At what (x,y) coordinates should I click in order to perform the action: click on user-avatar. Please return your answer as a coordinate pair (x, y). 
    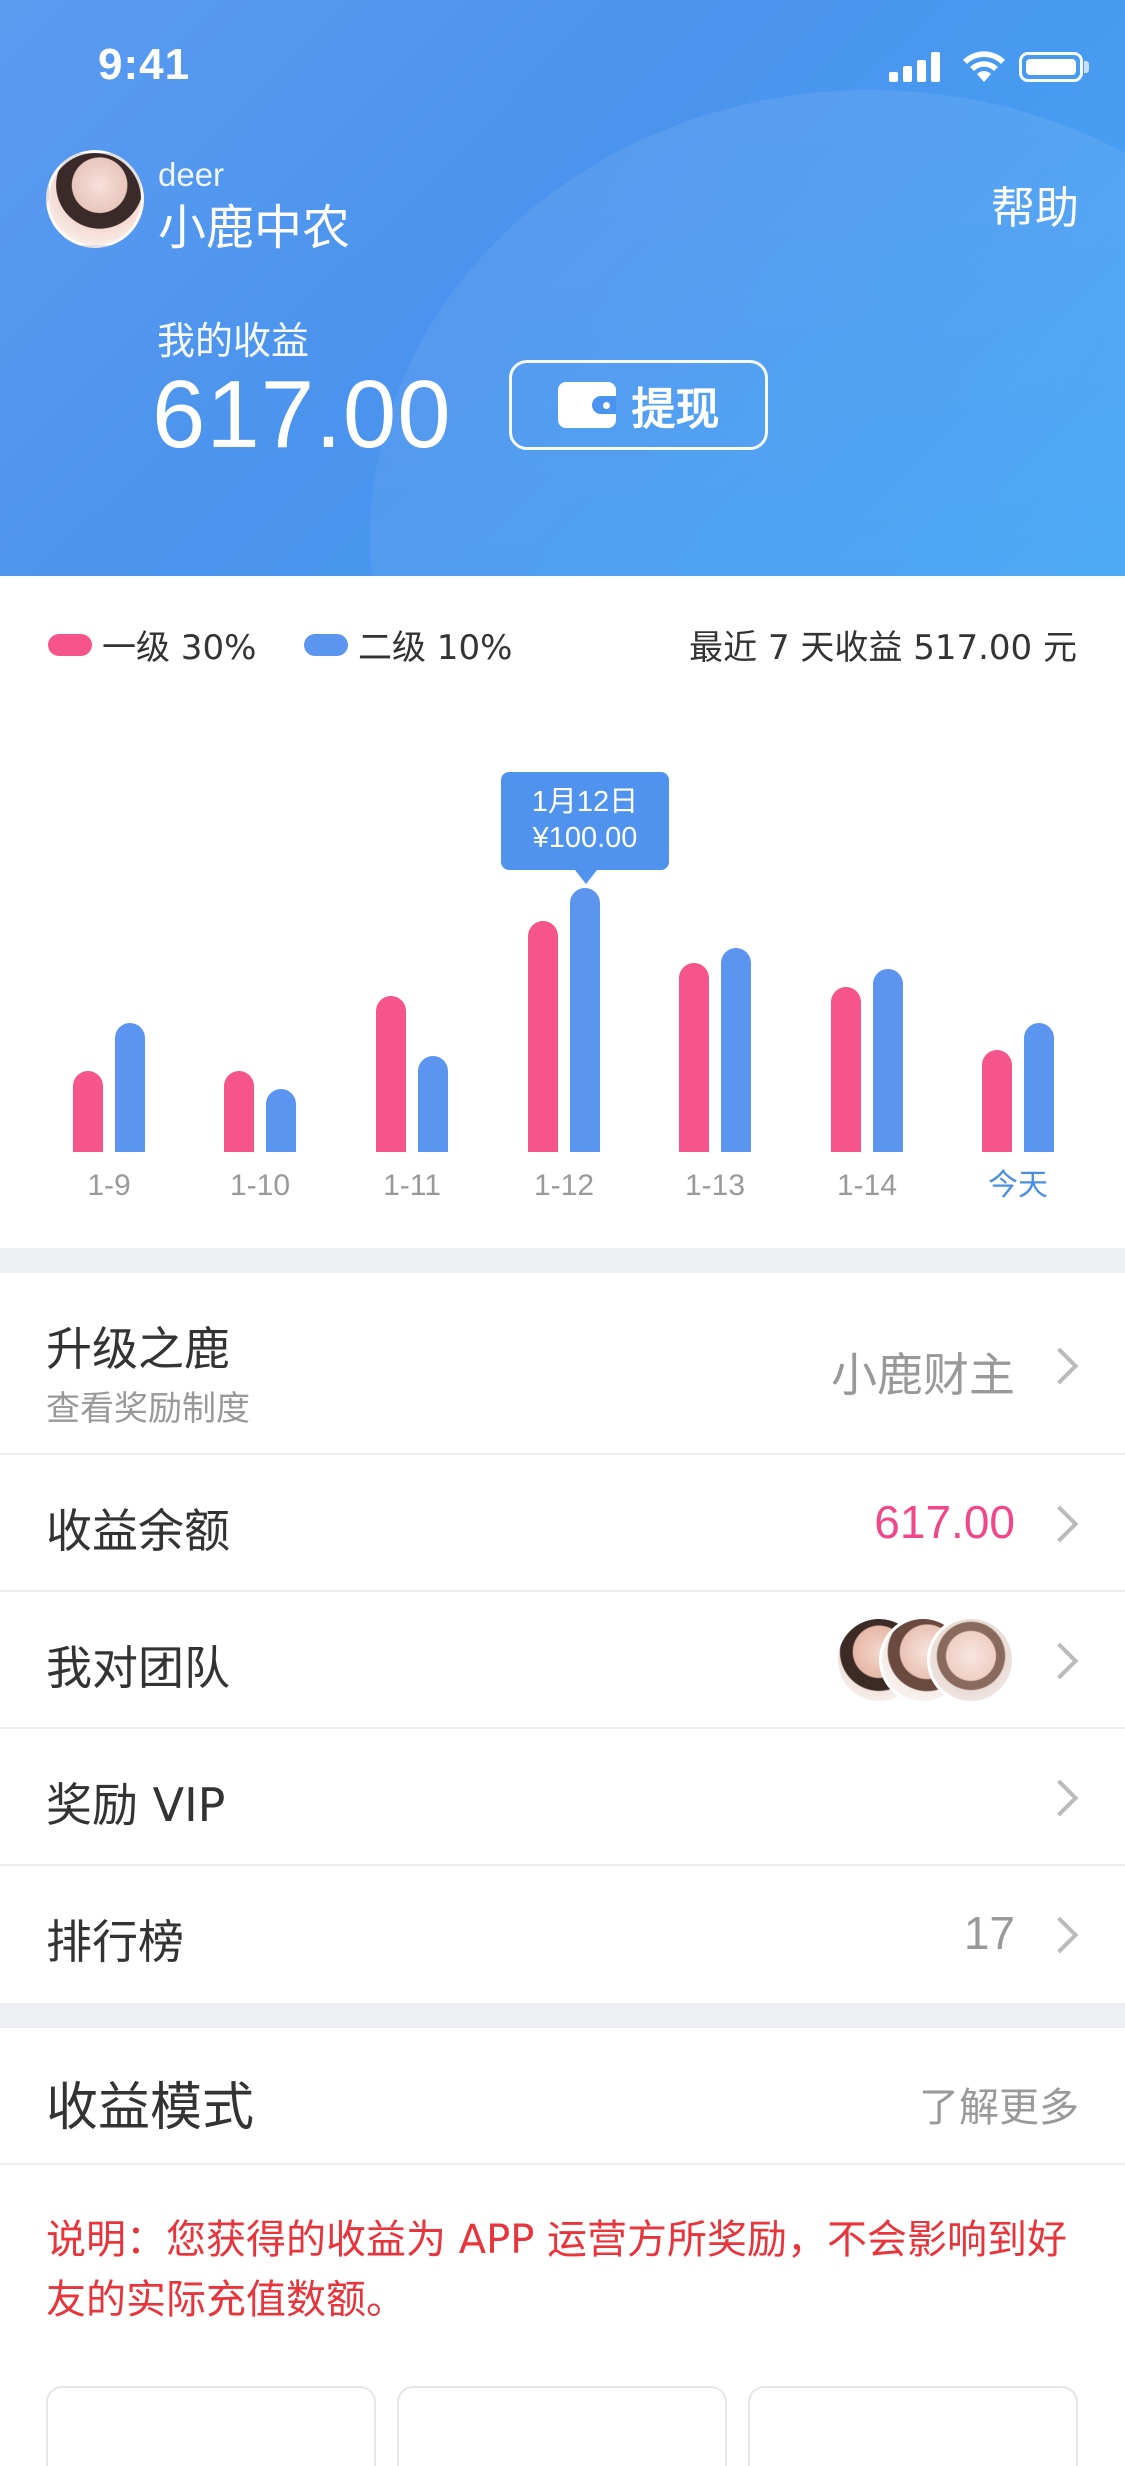
    Looking at the image, I should click on (95, 199).